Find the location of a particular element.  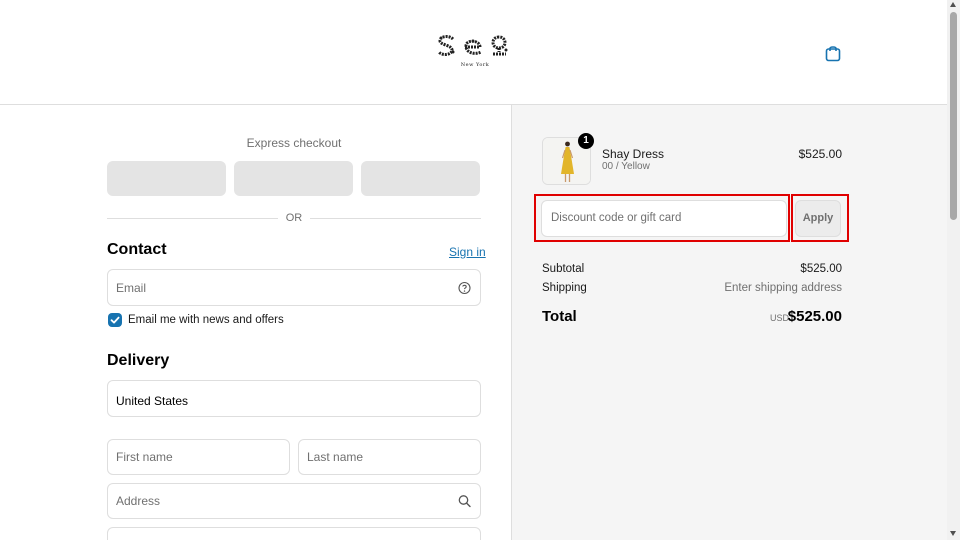

quantity-badge: 1 is located at coordinates (586, 141).